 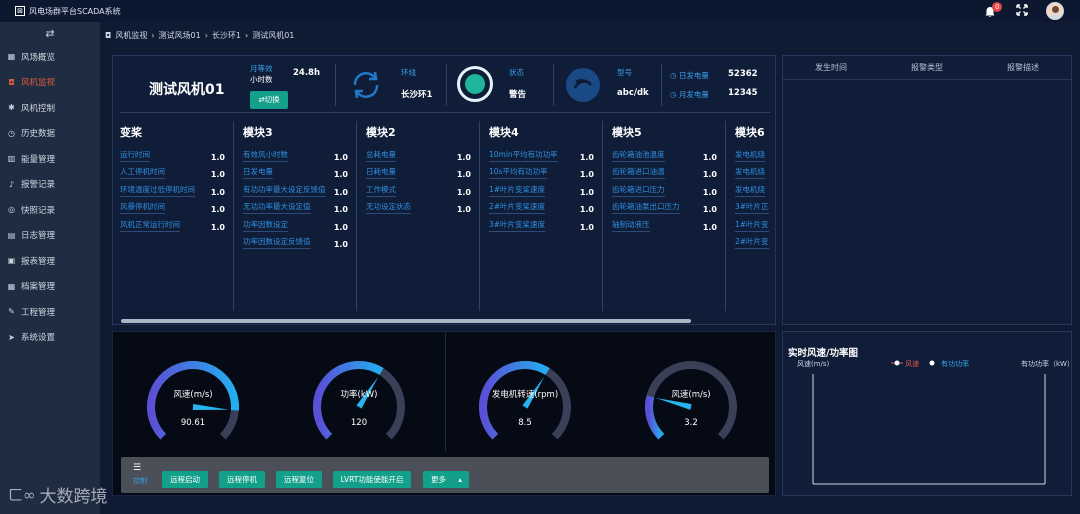 I want to click on breadcrumb-item: 风机监视, so click(x=131, y=35).